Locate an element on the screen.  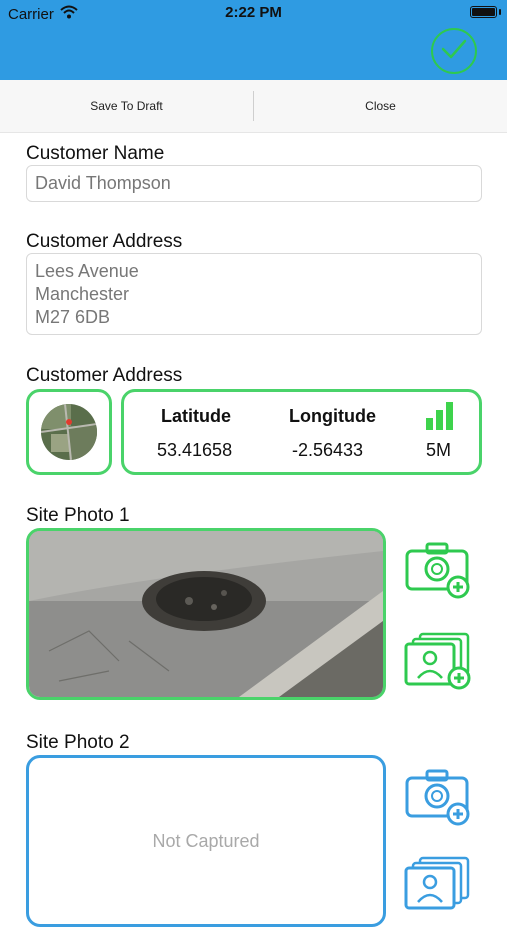
latitude-label: Latitude is located at coordinates (196, 416).